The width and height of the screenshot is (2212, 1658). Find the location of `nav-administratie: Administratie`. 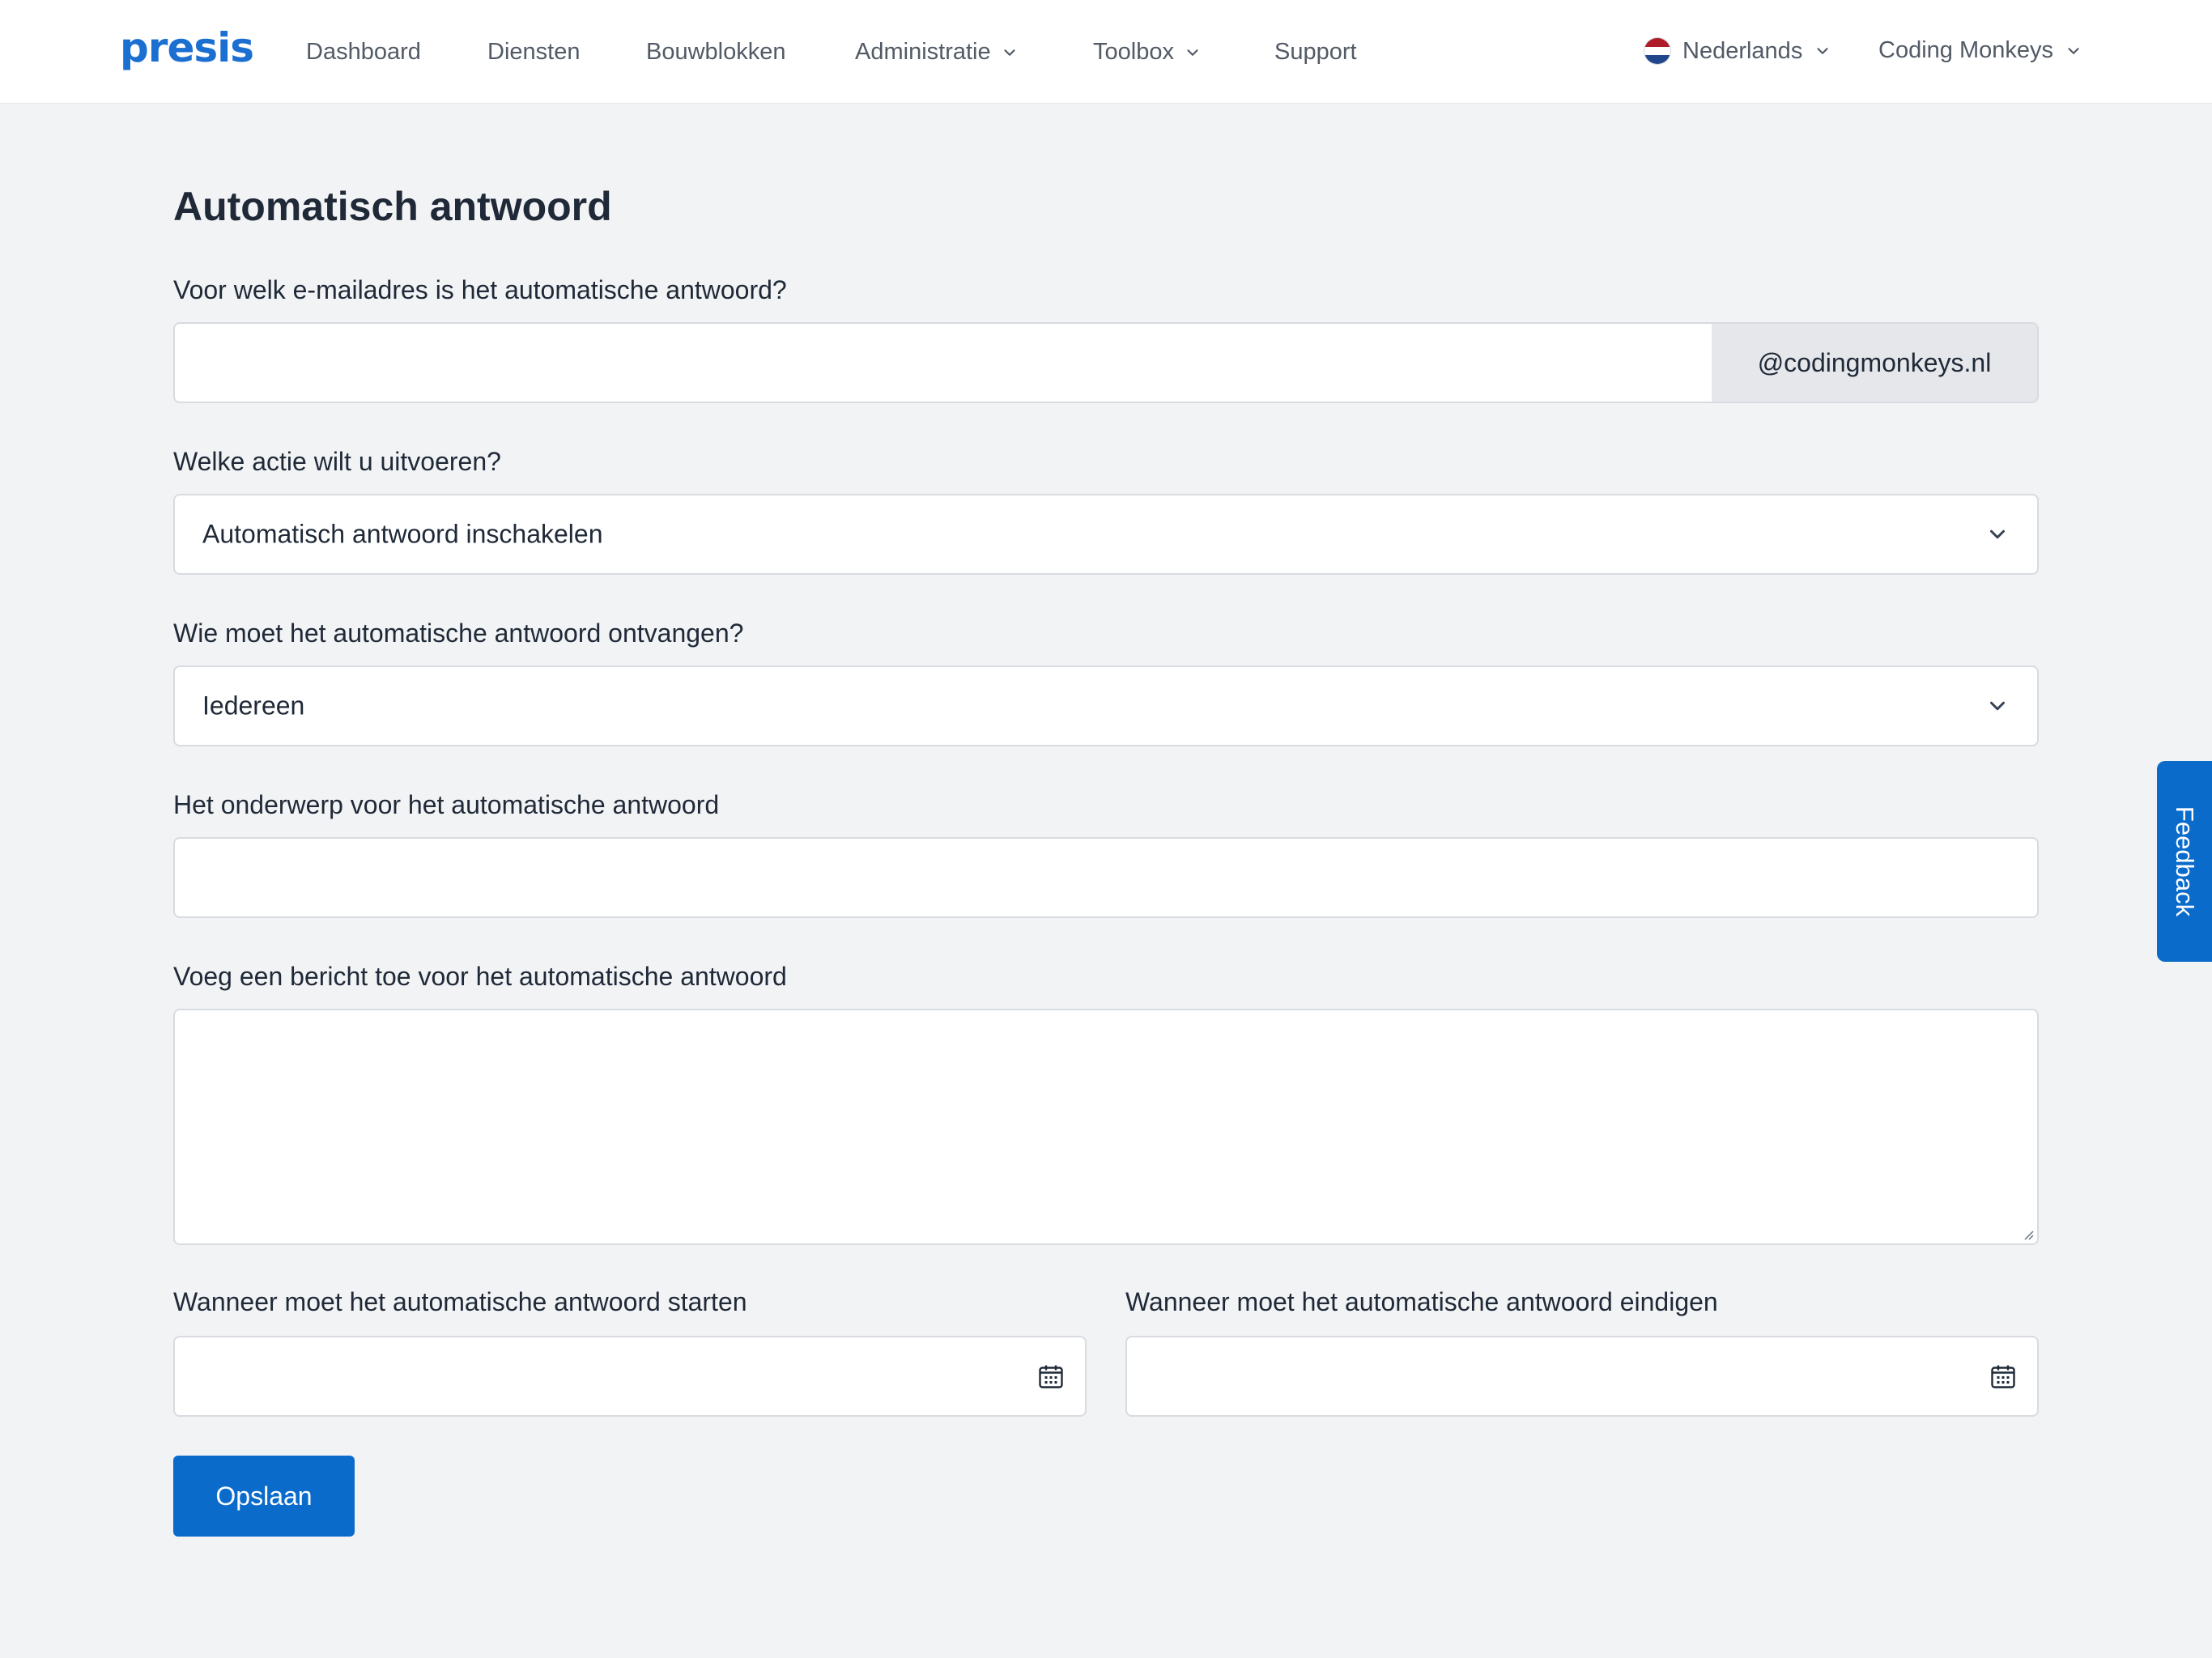

nav-administratie: Administratie is located at coordinates (937, 52).